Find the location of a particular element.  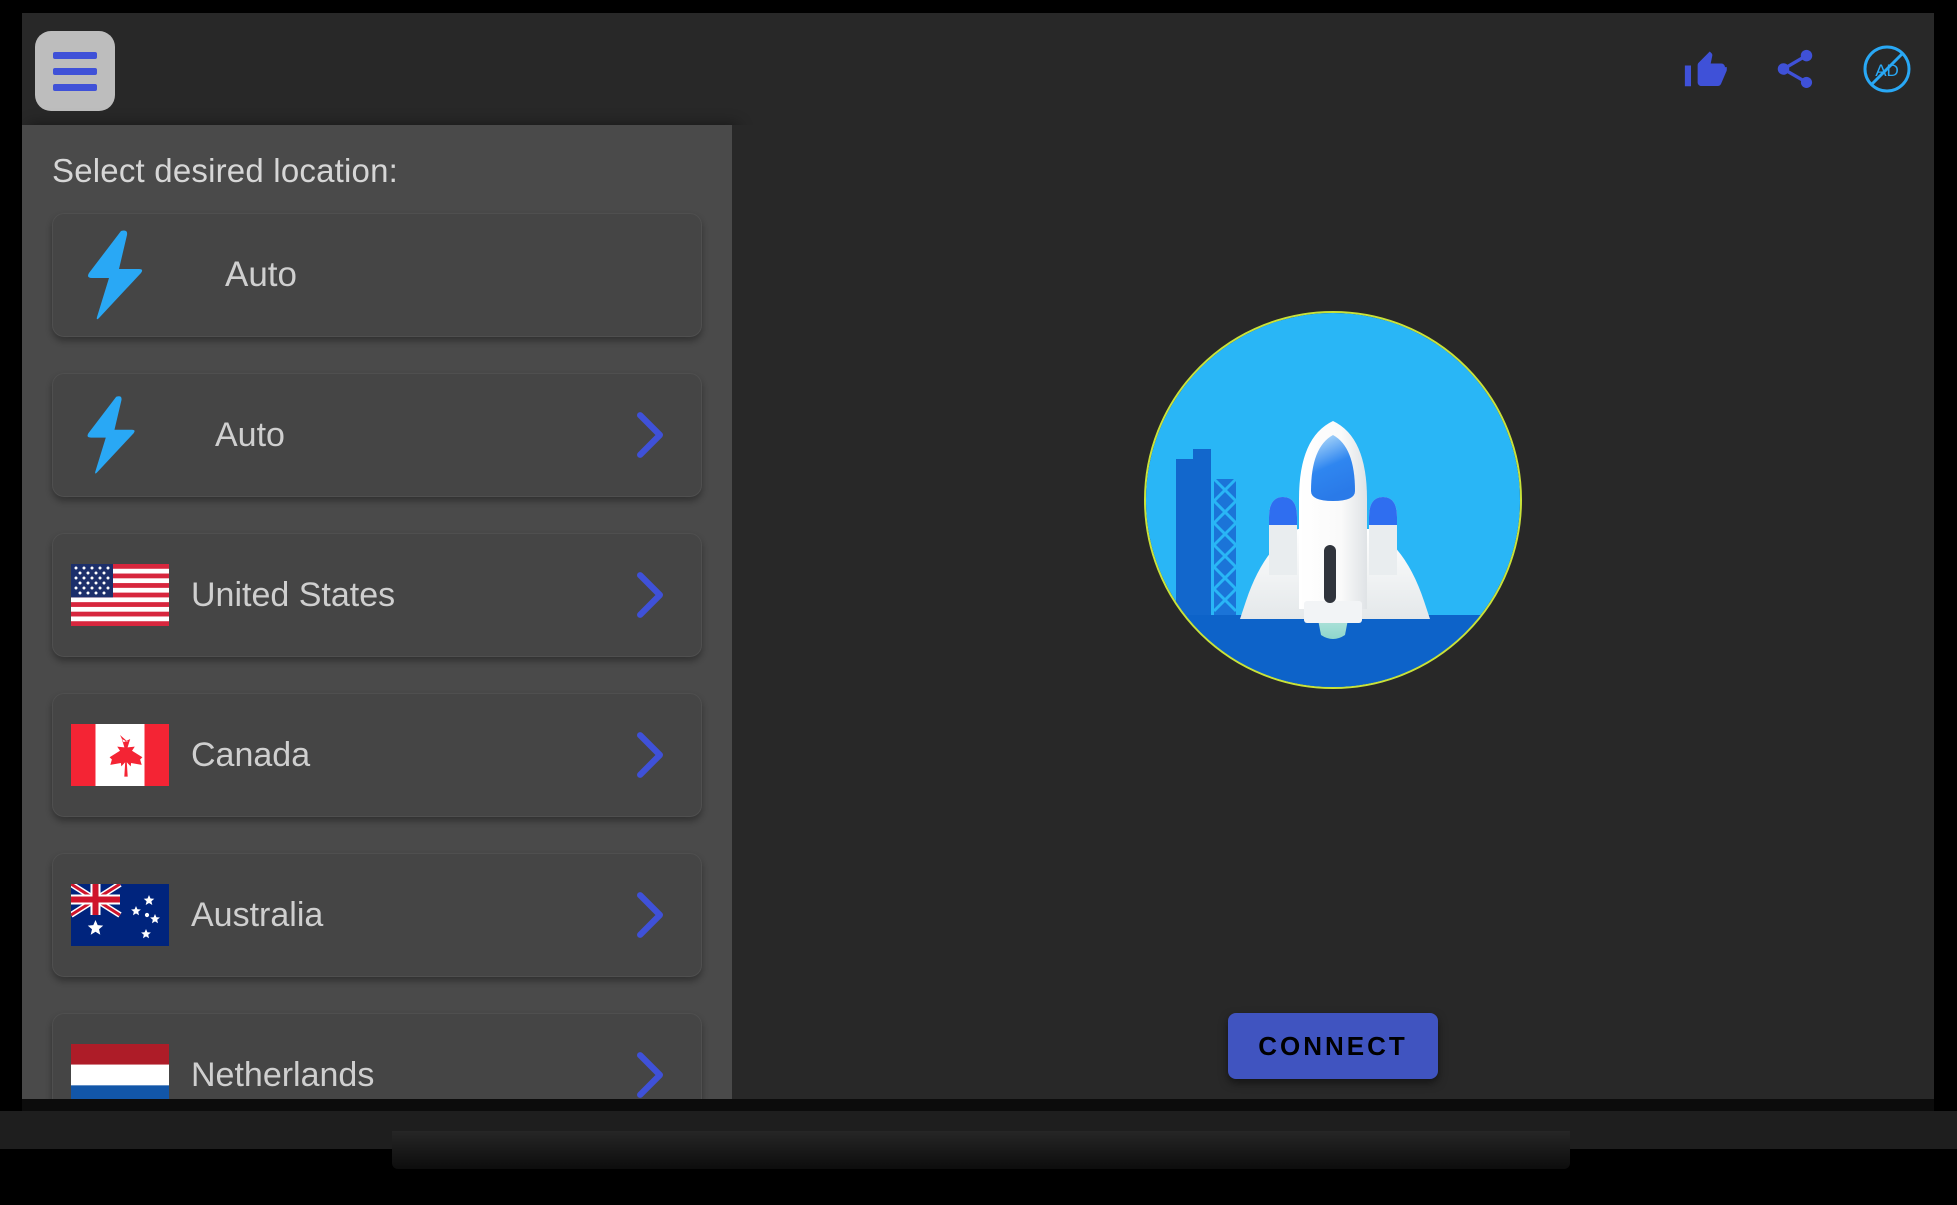

location-item-netherlands: Netherlands is located at coordinates (377, 1056).